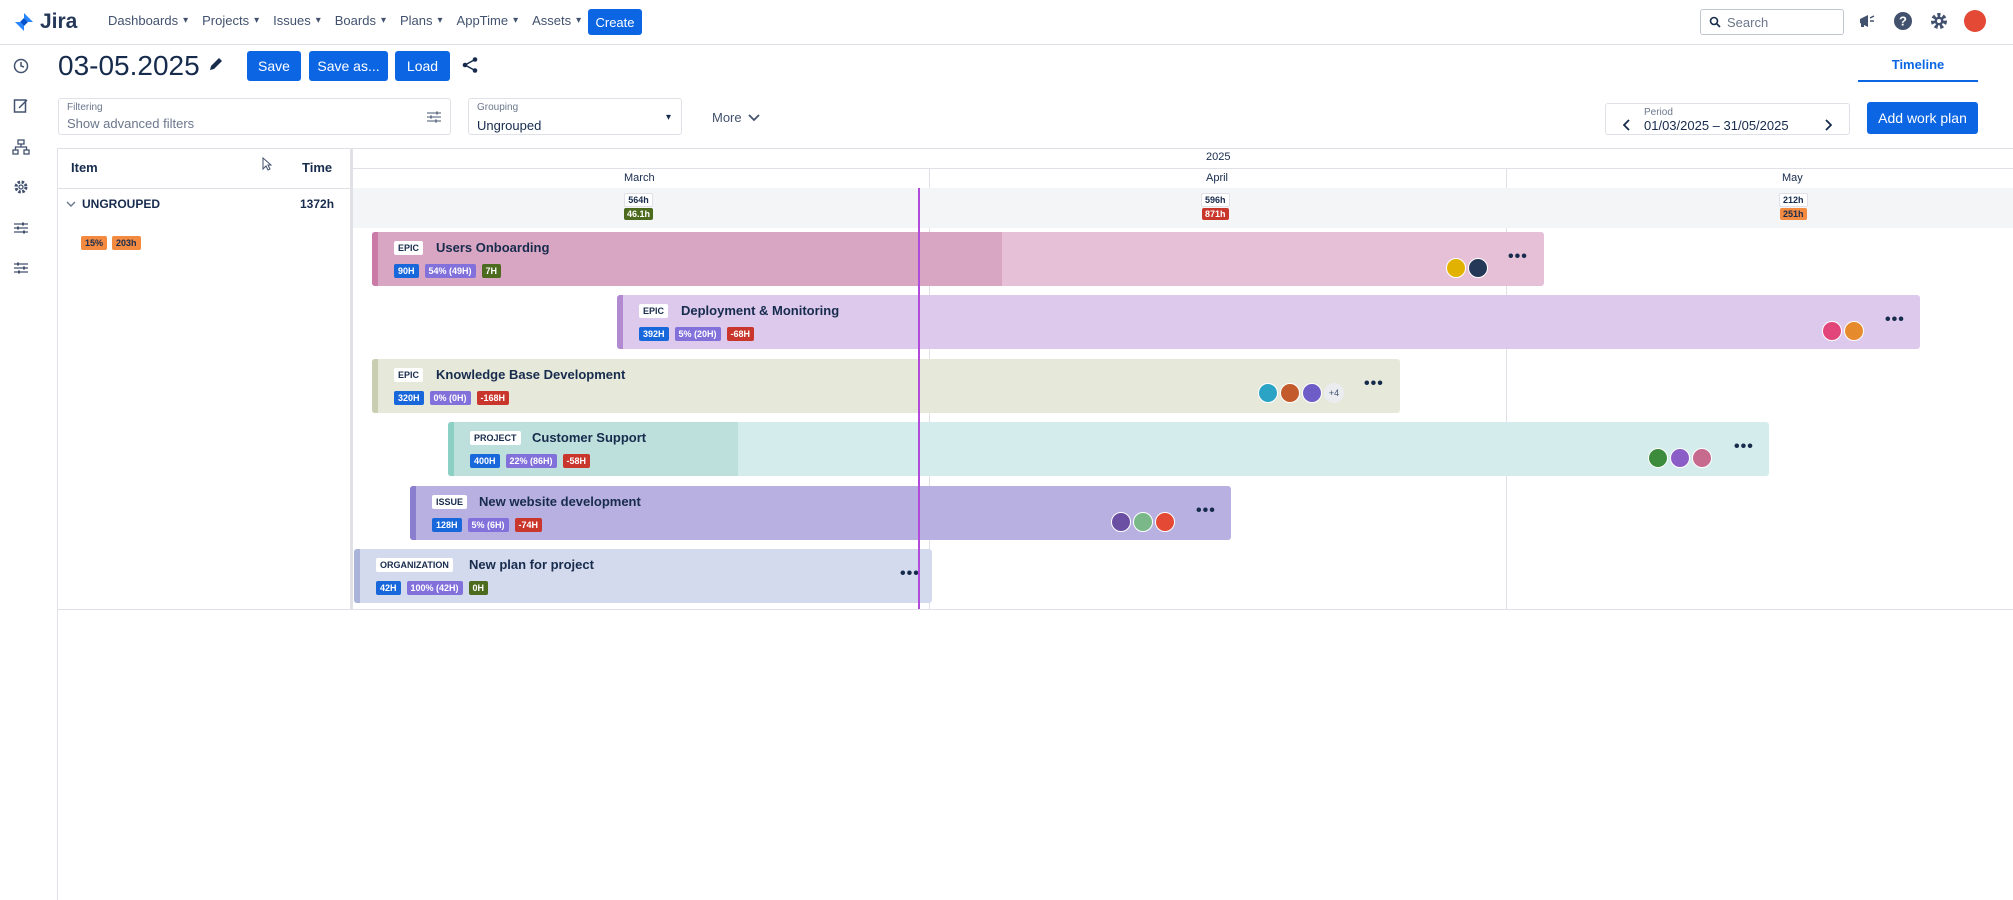  Describe the element at coordinates (615, 22) in the screenshot. I see `create-button: Create` at that location.